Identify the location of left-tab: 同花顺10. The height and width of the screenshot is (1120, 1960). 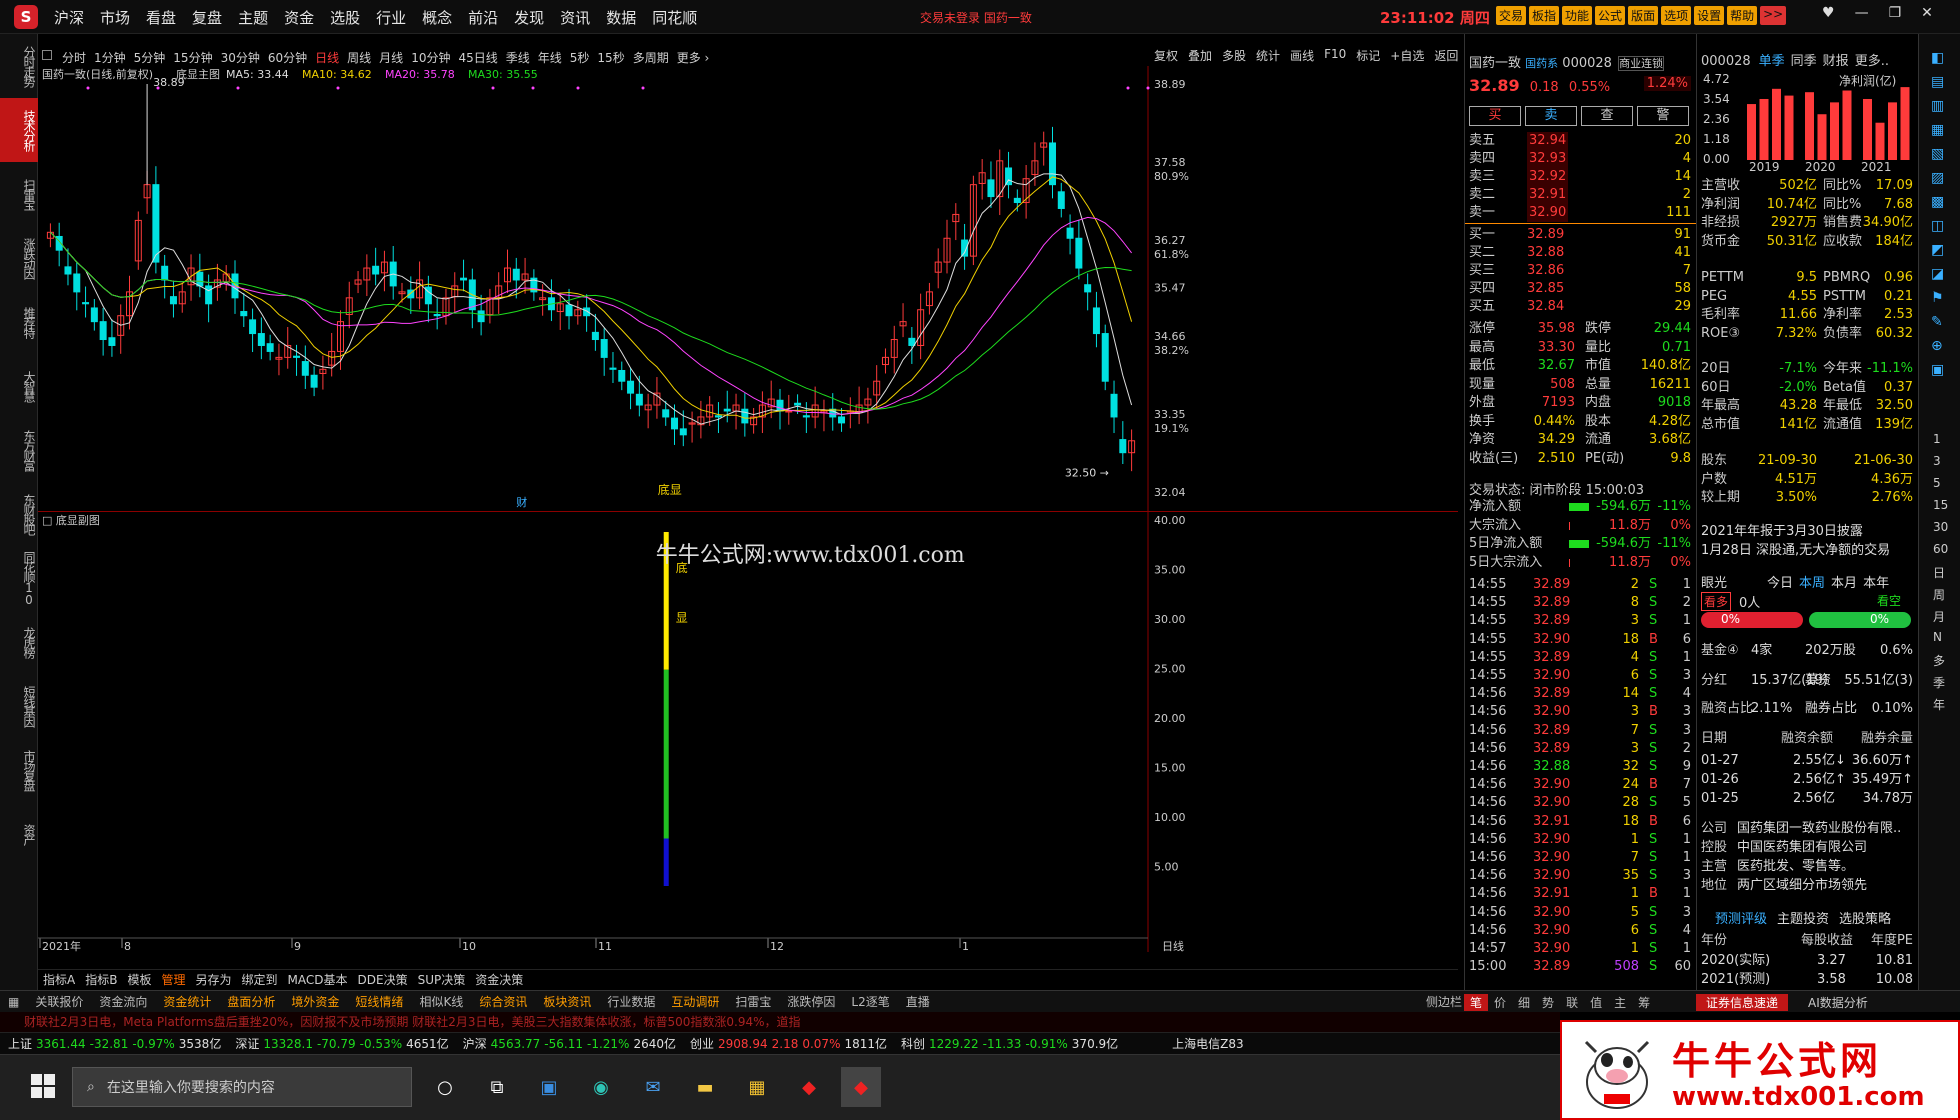
(19, 578).